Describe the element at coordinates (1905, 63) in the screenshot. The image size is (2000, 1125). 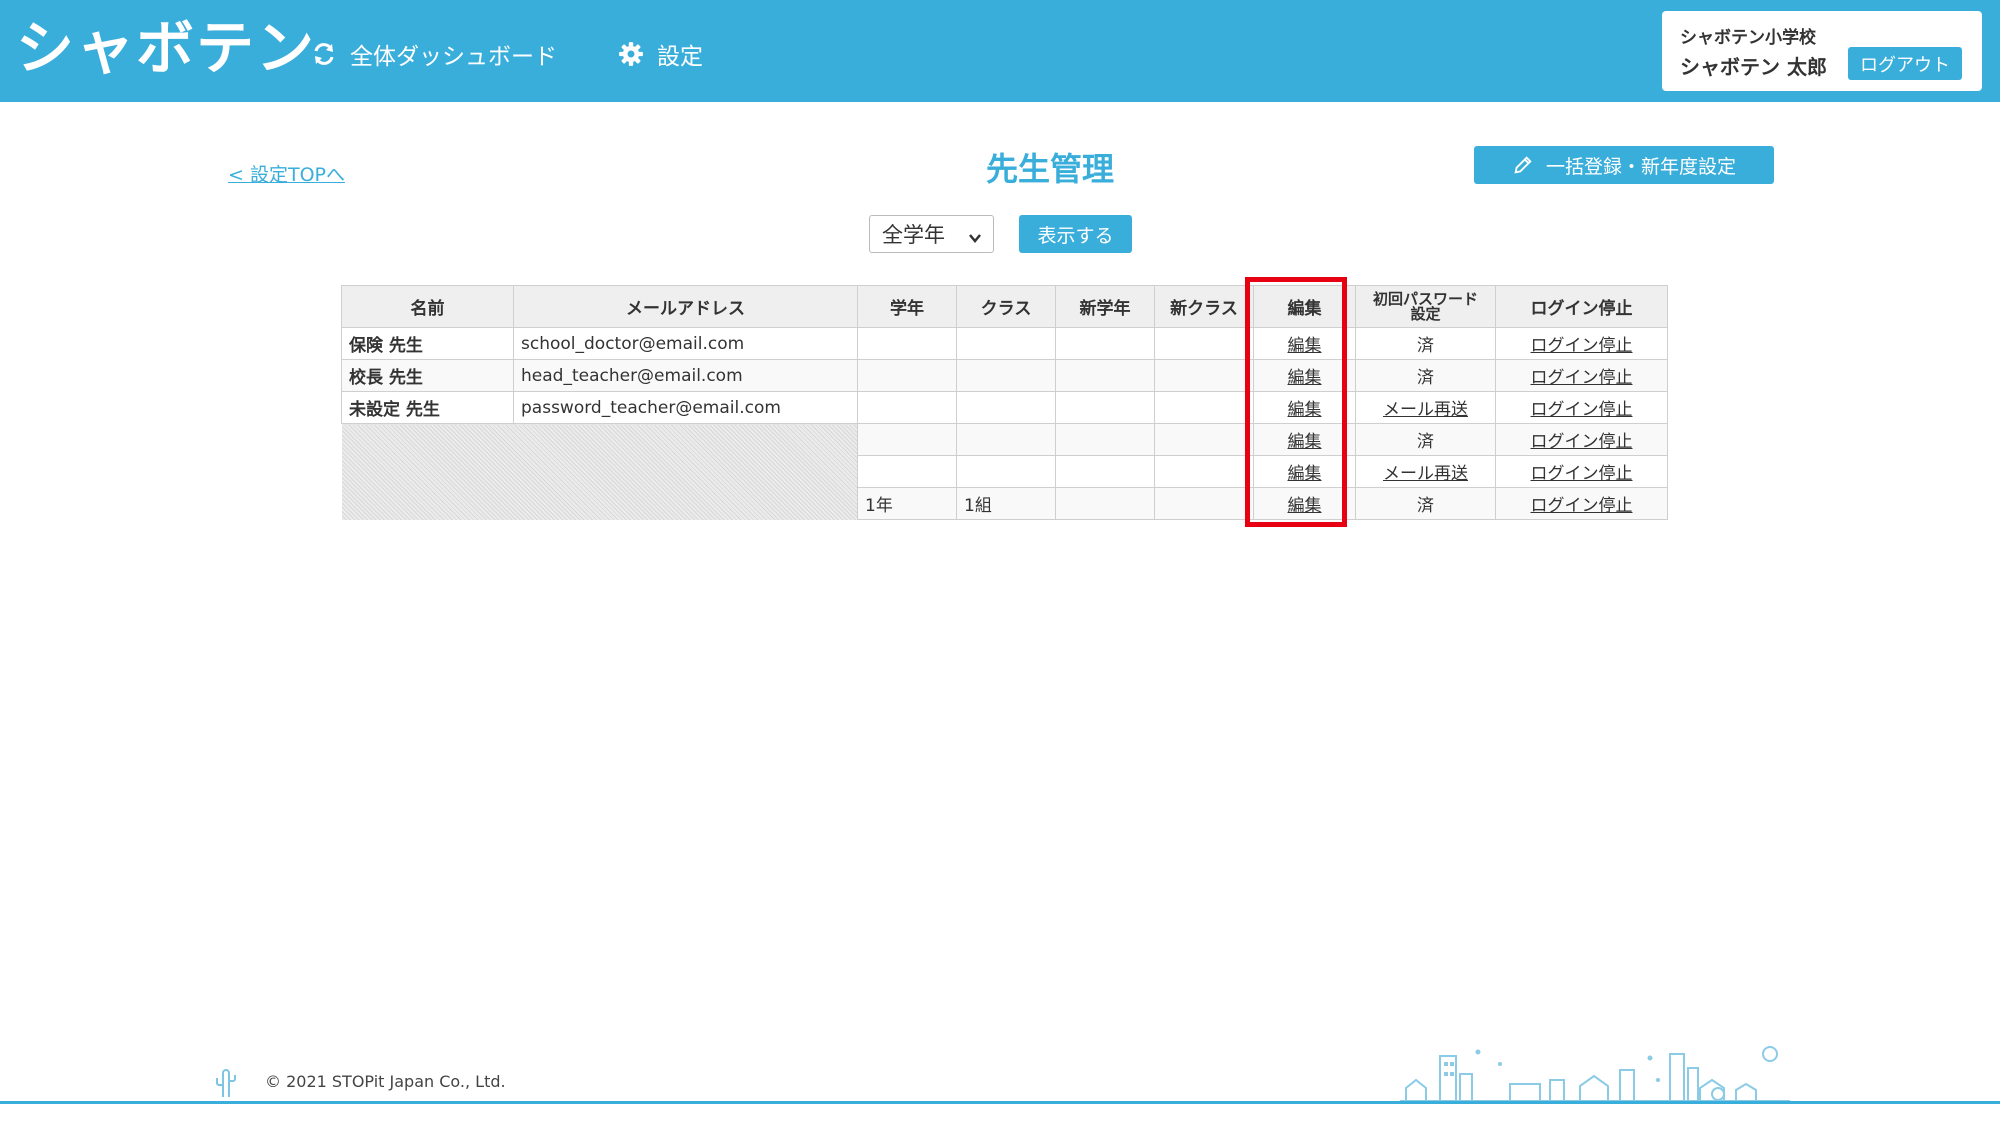
I see `logout-button: ログアウト` at that location.